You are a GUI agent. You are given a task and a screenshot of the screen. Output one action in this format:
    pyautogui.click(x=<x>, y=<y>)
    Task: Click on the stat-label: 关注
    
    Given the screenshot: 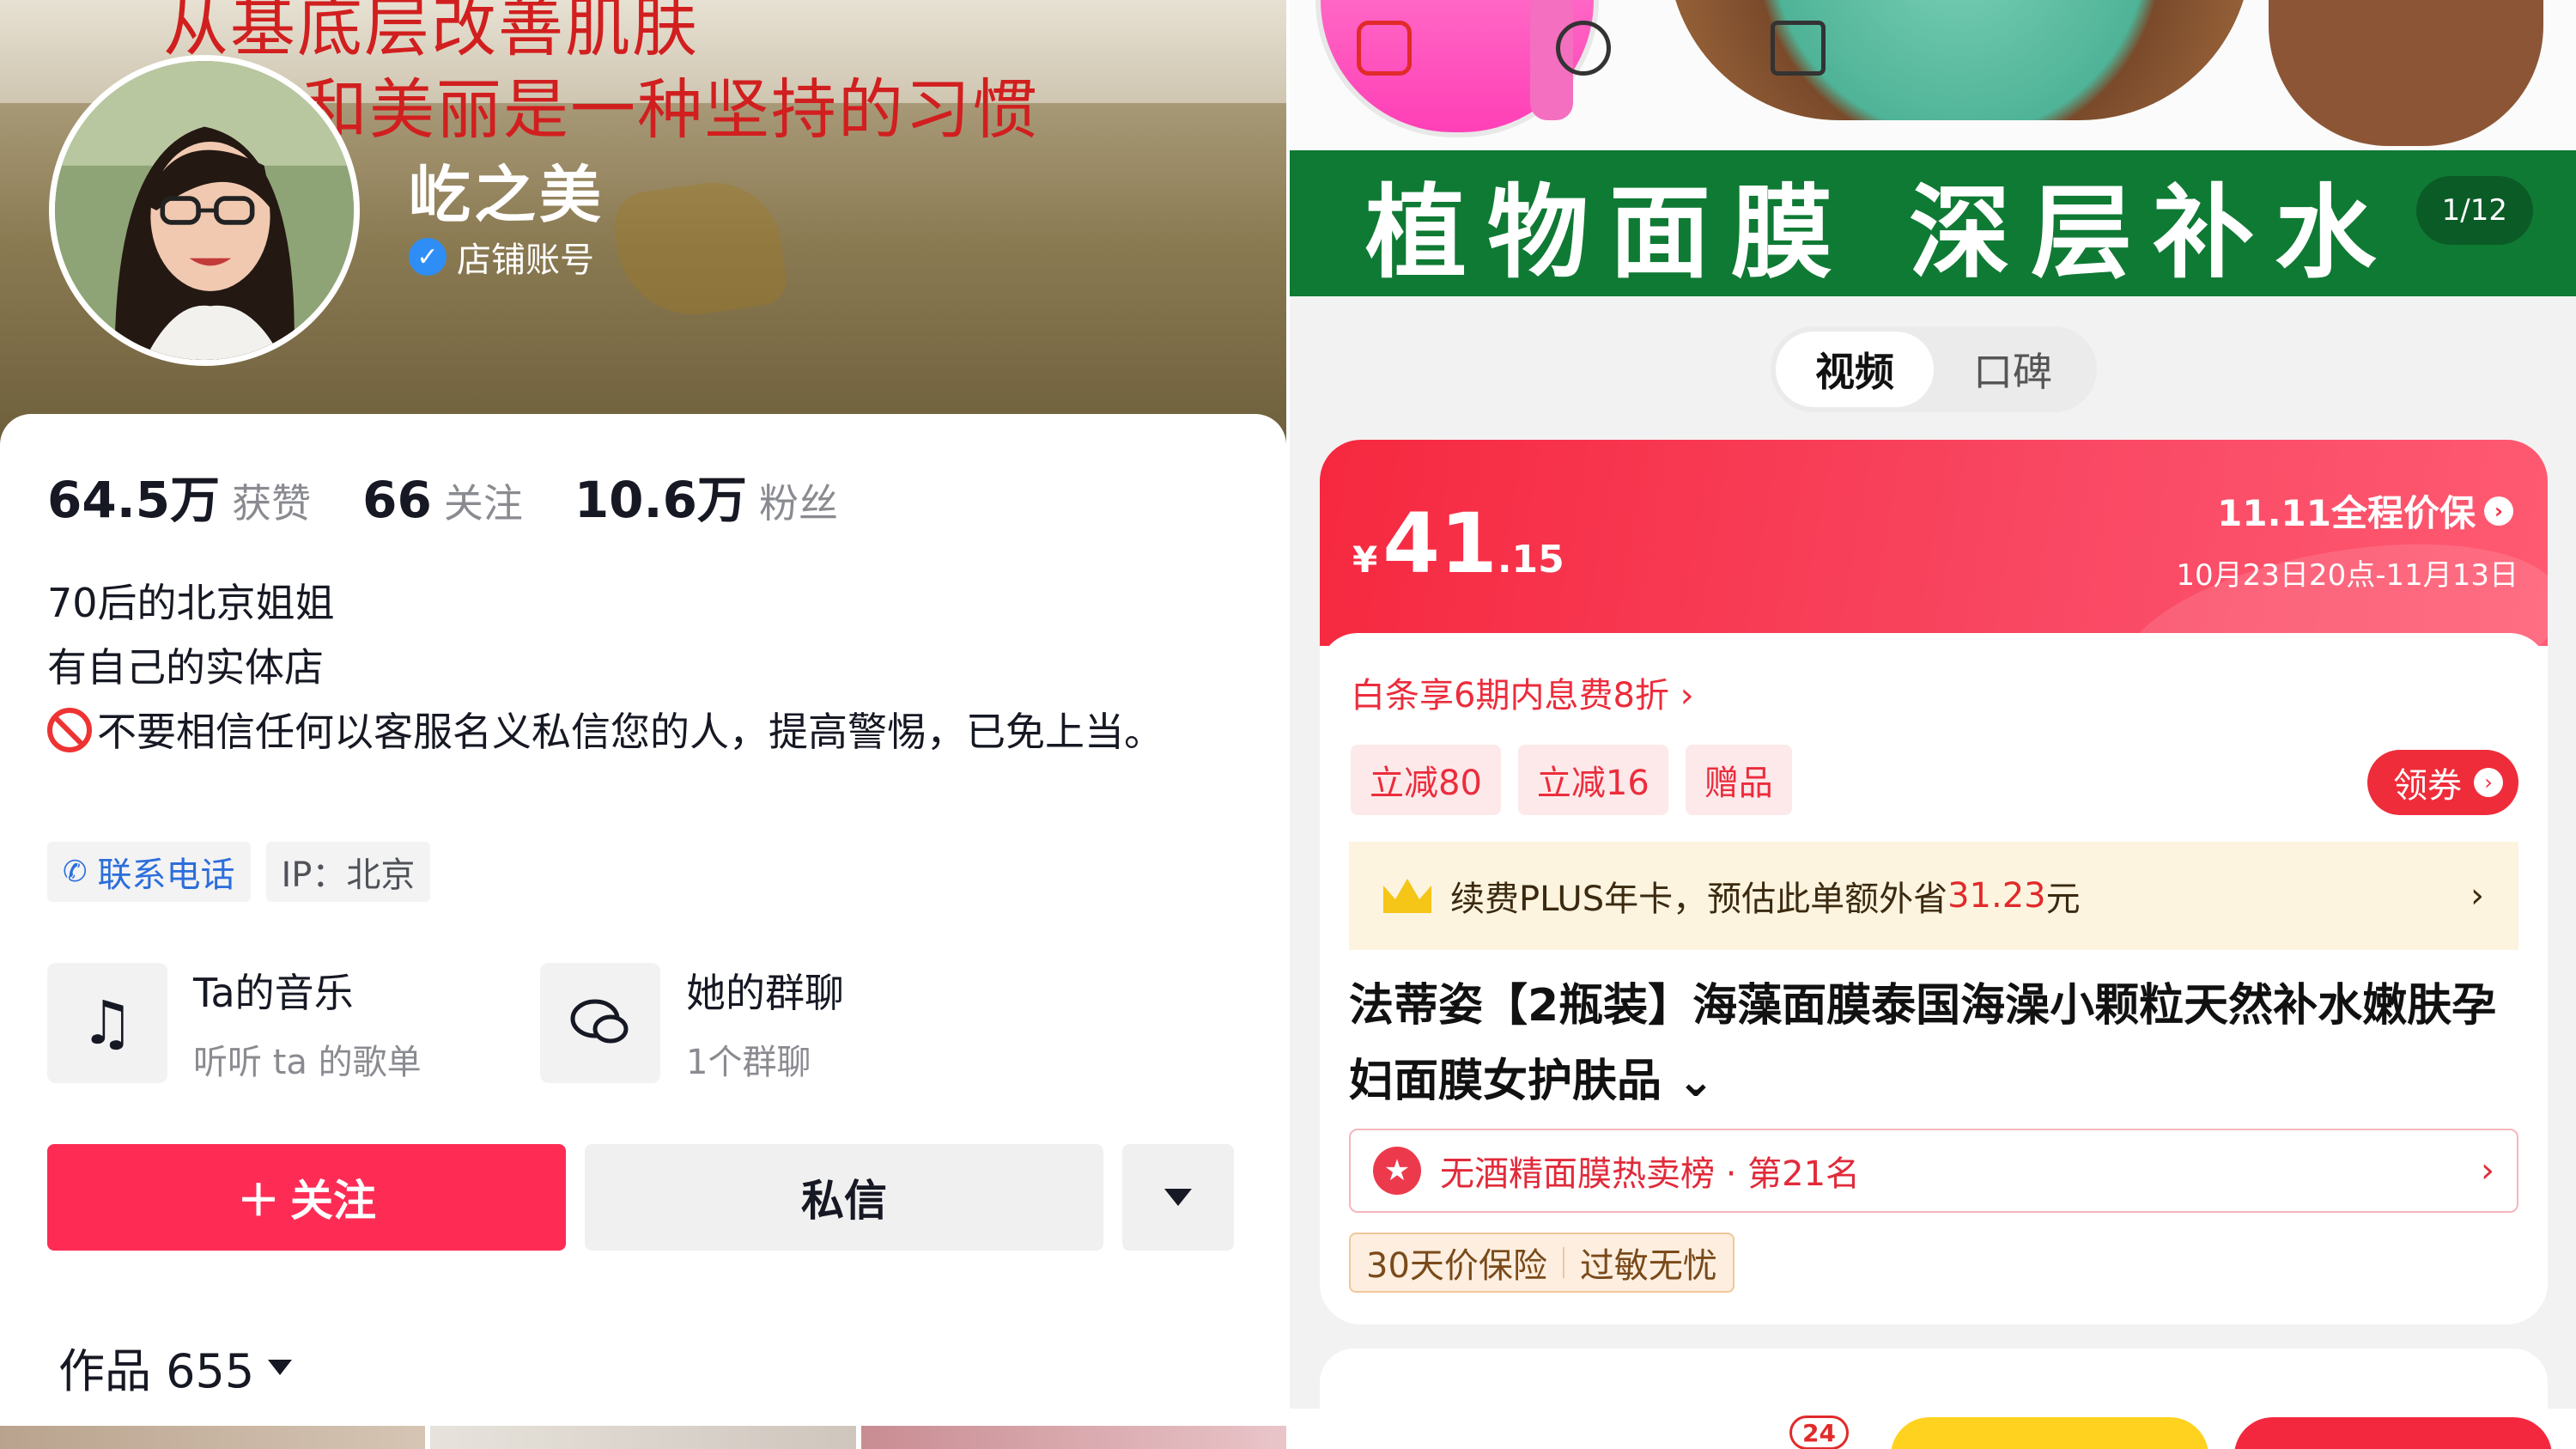 What is the action you would take?
    pyautogui.click(x=483, y=503)
    